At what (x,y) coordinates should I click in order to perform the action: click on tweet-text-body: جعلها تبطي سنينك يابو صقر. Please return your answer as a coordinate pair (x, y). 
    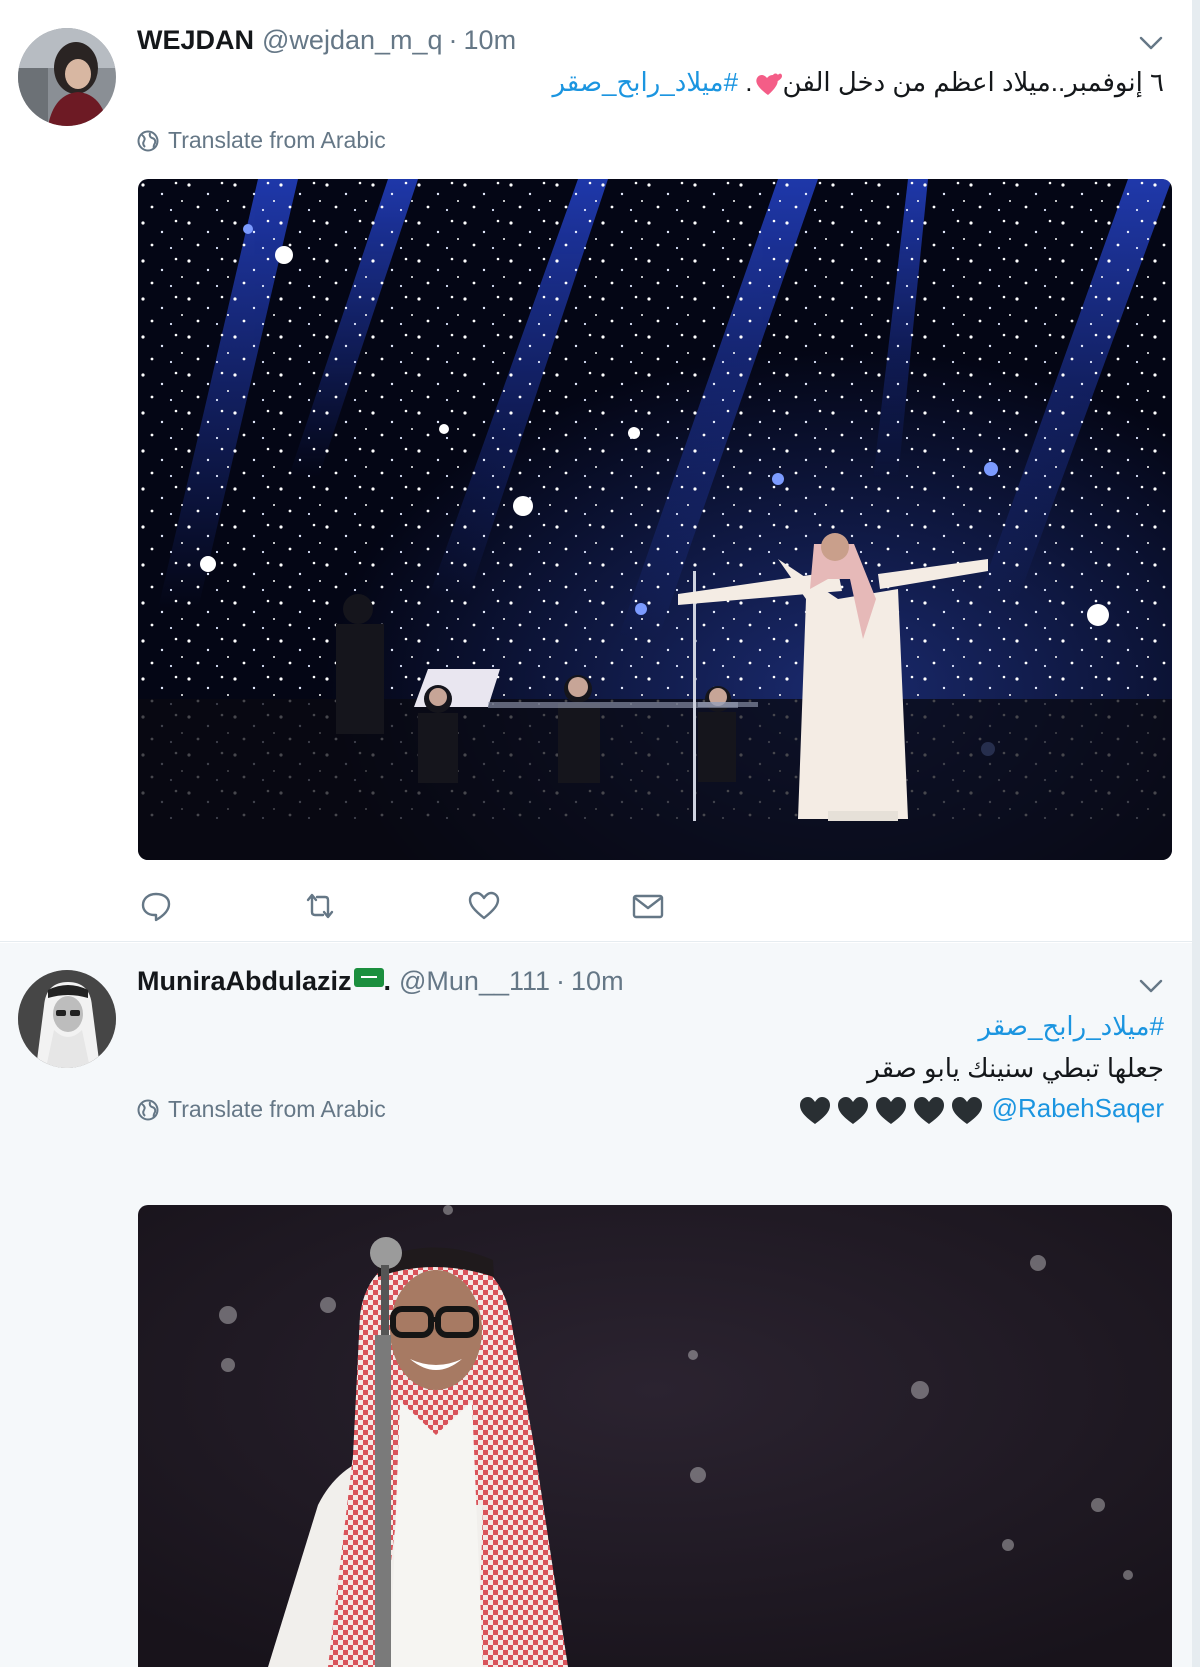
    Looking at the image, I should click on (1015, 1068).